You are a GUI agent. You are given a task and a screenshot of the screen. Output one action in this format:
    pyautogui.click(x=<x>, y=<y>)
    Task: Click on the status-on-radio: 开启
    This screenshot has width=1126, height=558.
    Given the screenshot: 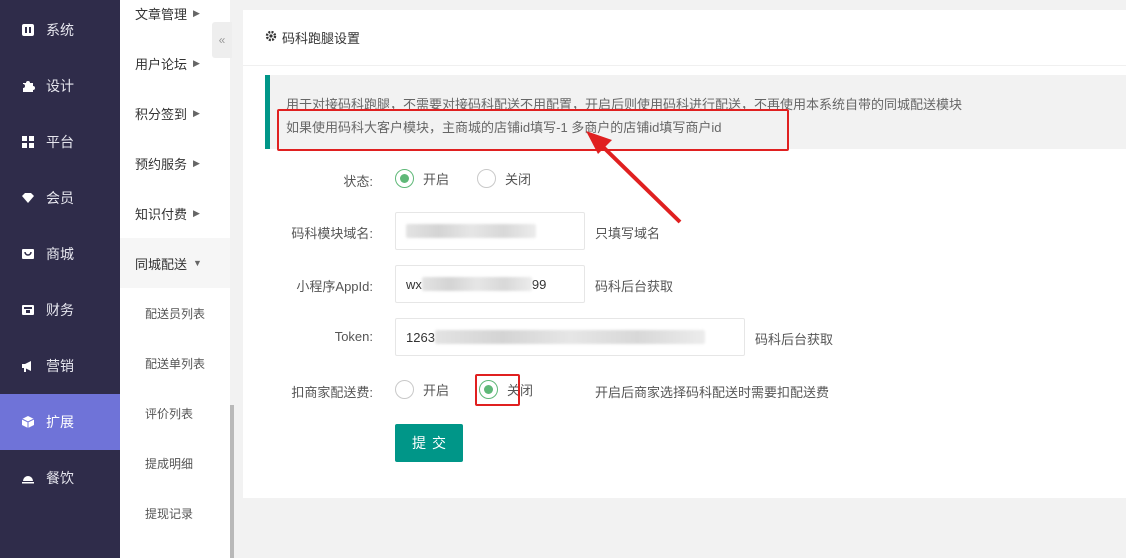 What is the action you would take?
    pyautogui.click(x=422, y=178)
    